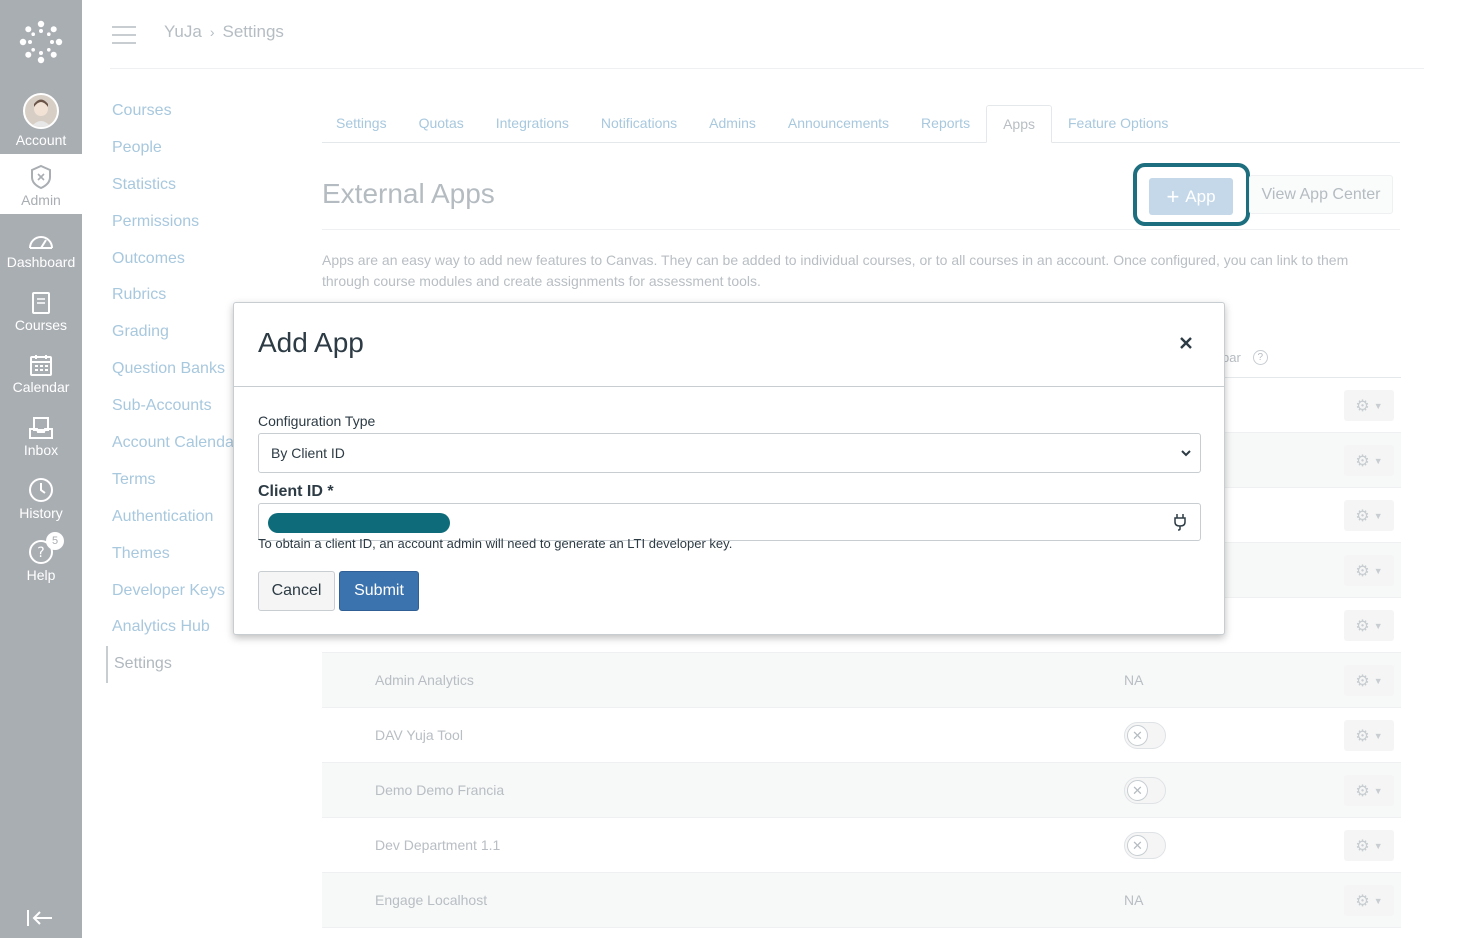 The width and height of the screenshot is (1458, 938). Describe the element at coordinates (1260, 357) in the screenshot. I see `question-icon: ?` at that location.